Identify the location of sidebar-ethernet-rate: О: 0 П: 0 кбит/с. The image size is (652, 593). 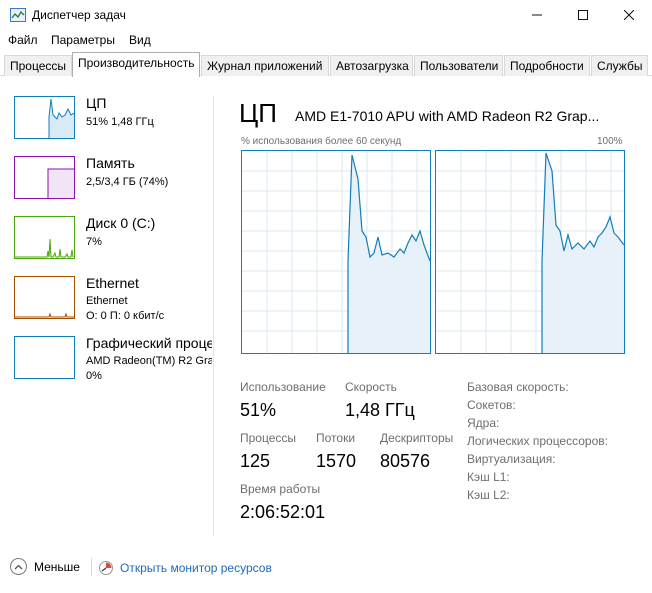
(125, 316).